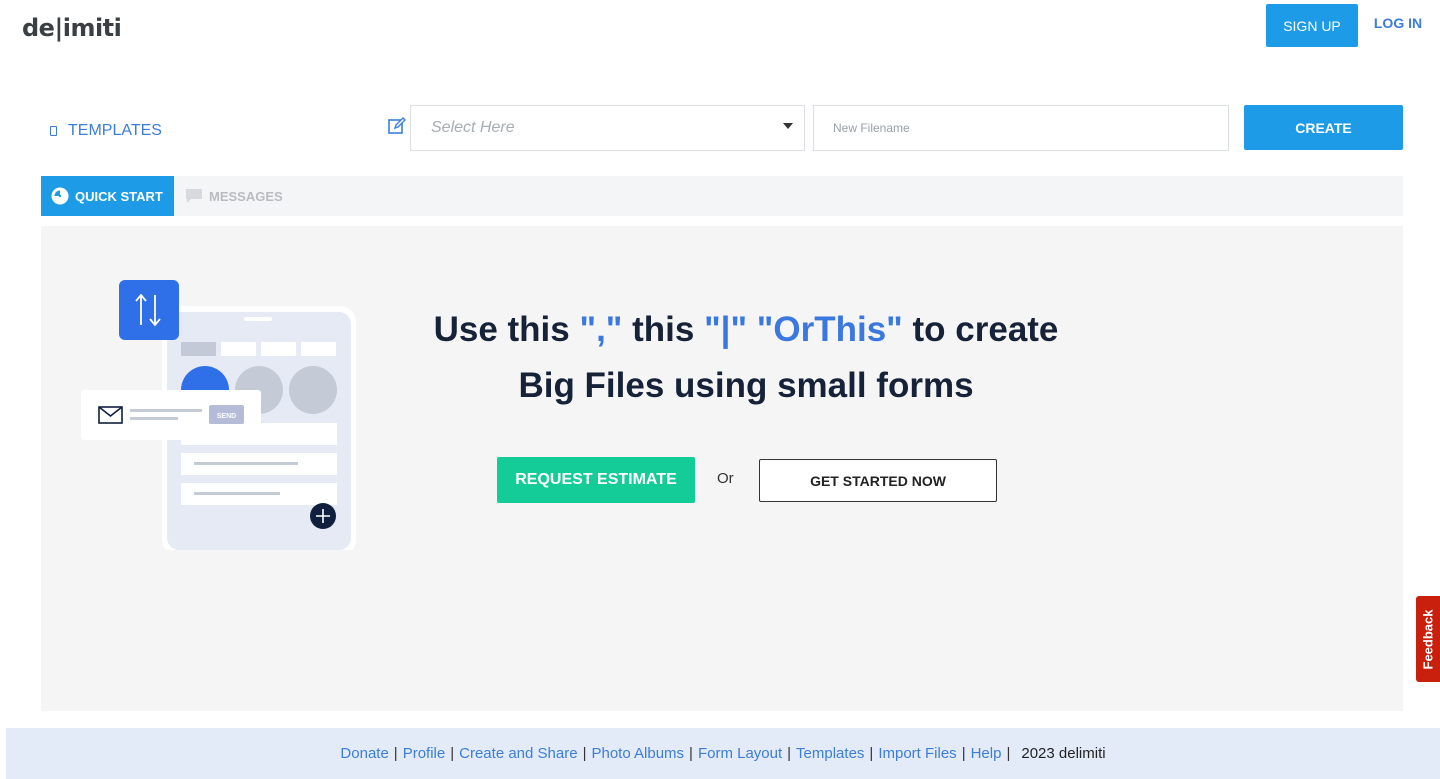  Describe the element at coordinates (518, 753) in the screenshot. I see `footer-link-create-and-share: Create and Share` at that location.